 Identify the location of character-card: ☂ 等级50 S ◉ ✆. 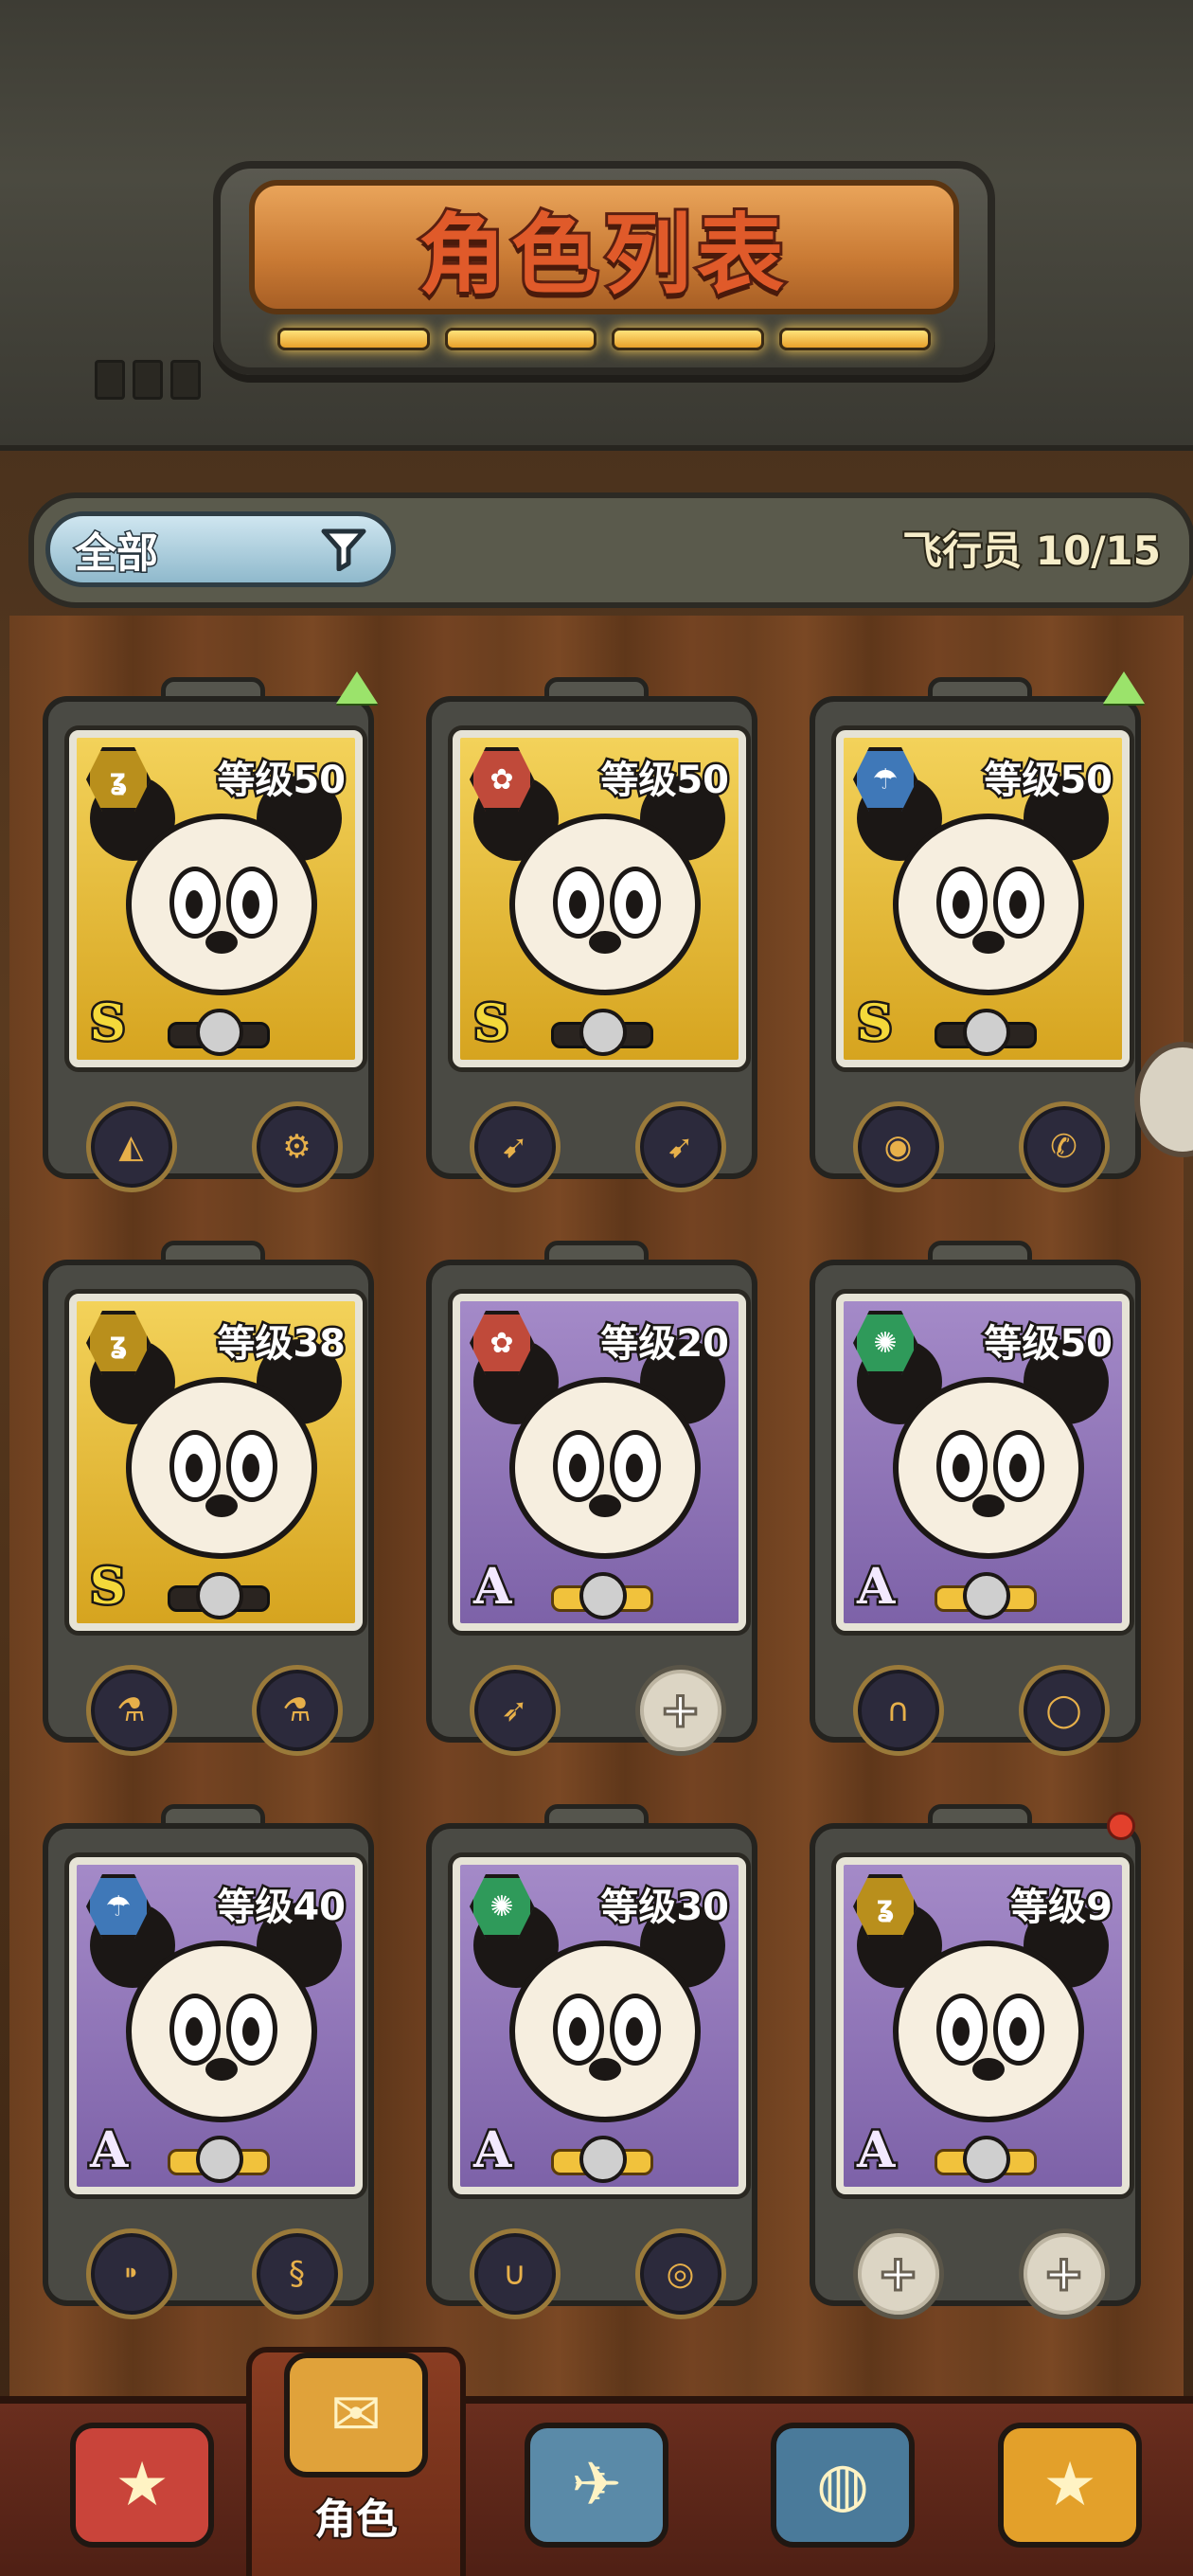
(977, 931).